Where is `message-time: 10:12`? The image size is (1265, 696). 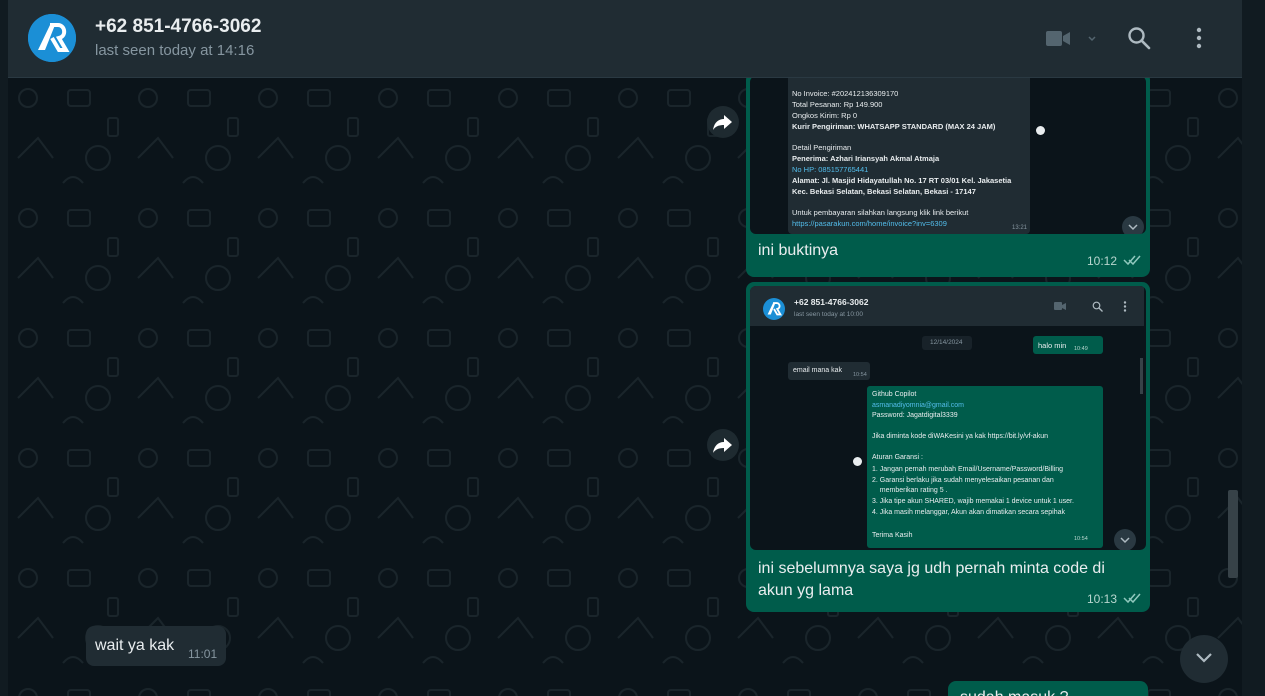
message-time: 10:12 is located at coordinates (1102, 261).